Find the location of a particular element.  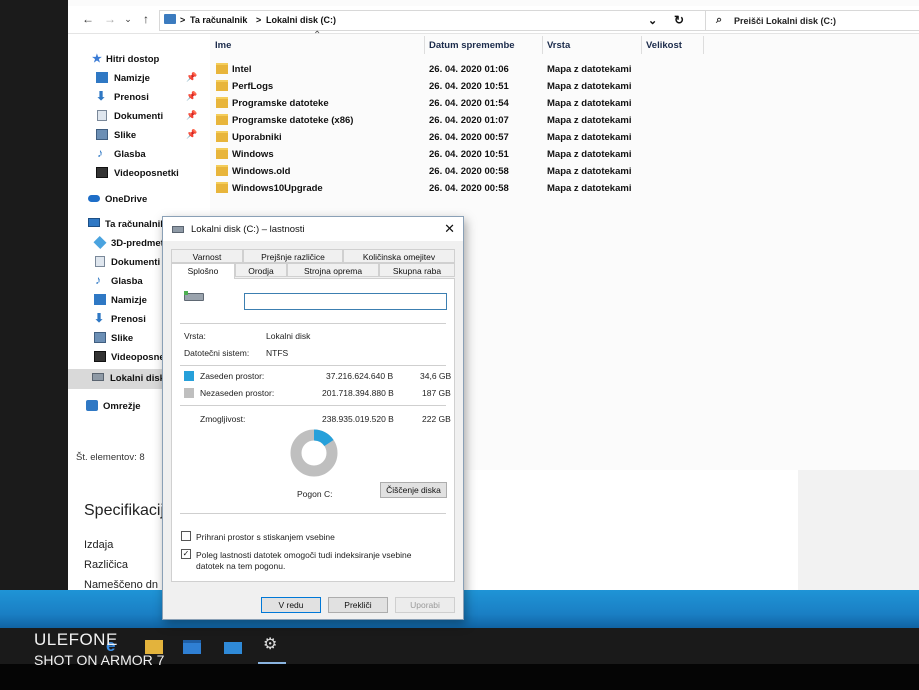

tab-tools: Orodja is located at coordinates (261, 270).